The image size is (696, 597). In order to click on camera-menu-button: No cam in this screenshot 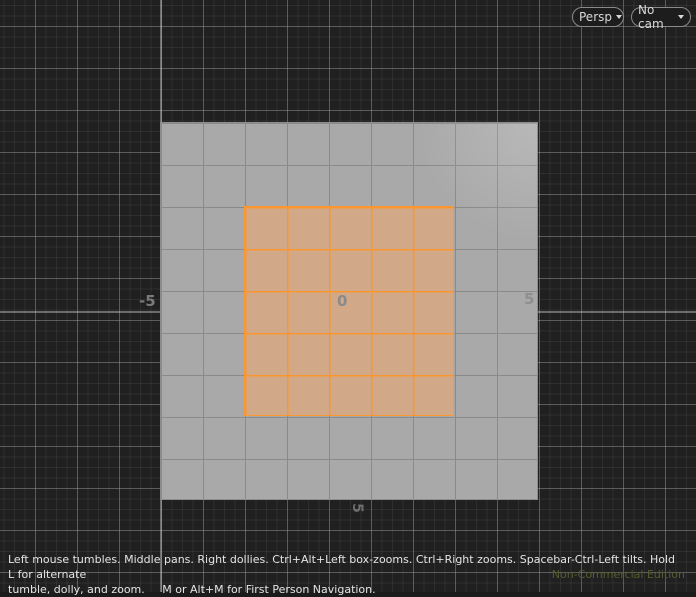, I will do `click(661, 17)`.